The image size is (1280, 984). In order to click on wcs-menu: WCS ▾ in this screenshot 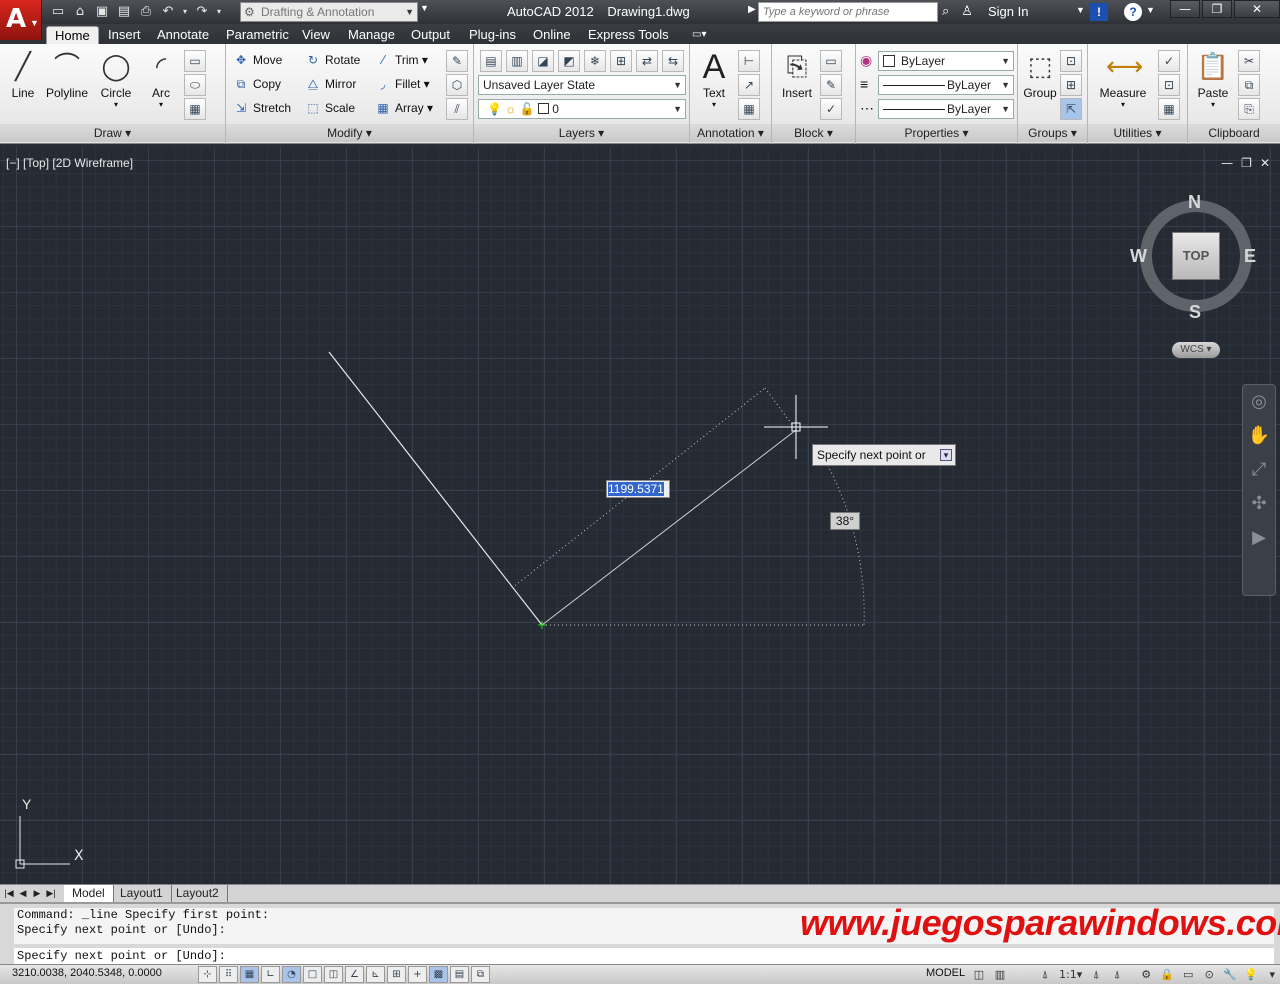, I will do `click(1196, 350)`.